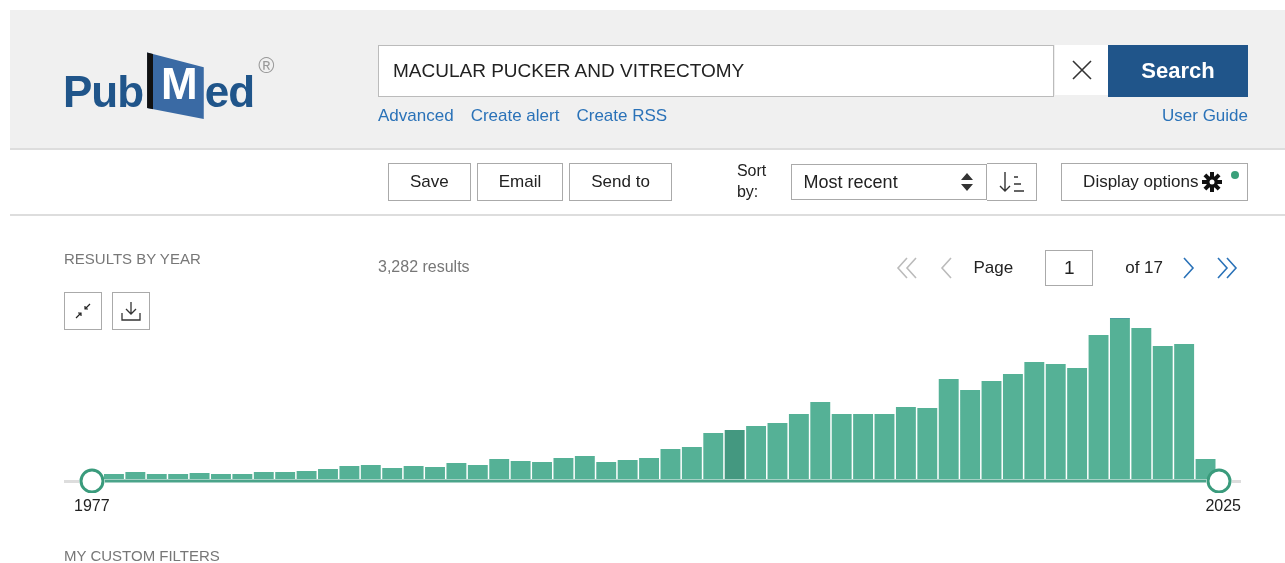 The height and width of the screenshot is (563, 1285). I want to click on search-link: Advanced, so click(416, 116).